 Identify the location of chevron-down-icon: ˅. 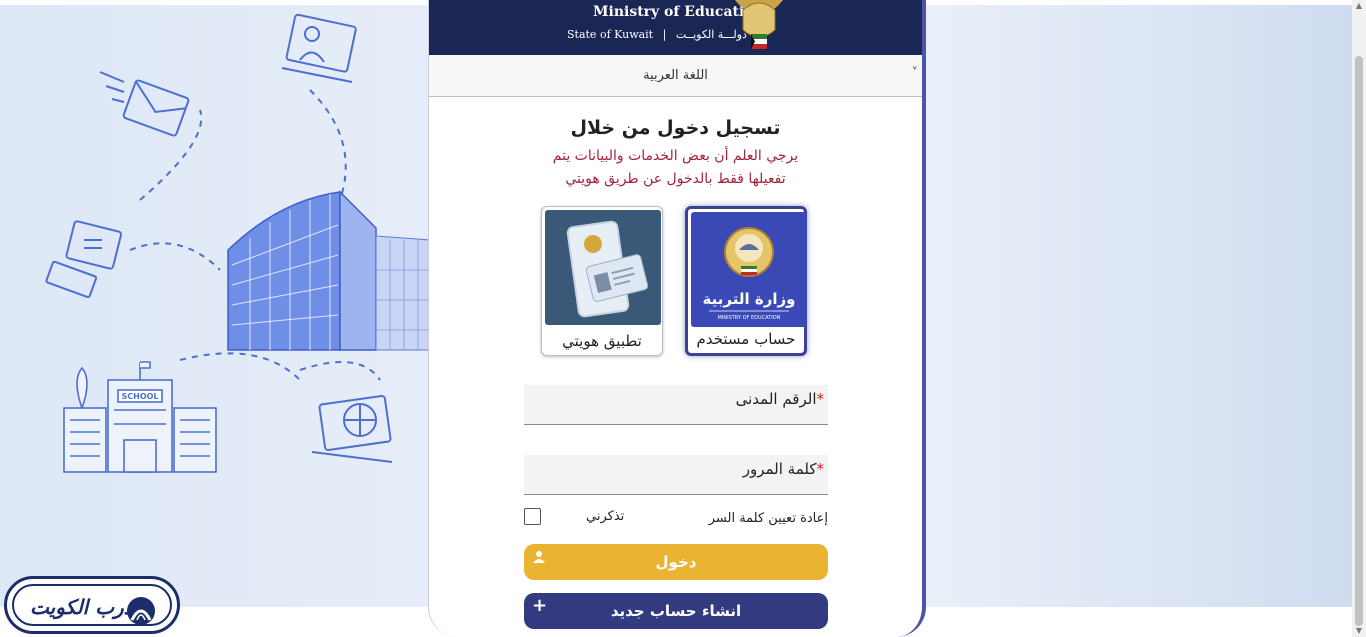
(915, 74).